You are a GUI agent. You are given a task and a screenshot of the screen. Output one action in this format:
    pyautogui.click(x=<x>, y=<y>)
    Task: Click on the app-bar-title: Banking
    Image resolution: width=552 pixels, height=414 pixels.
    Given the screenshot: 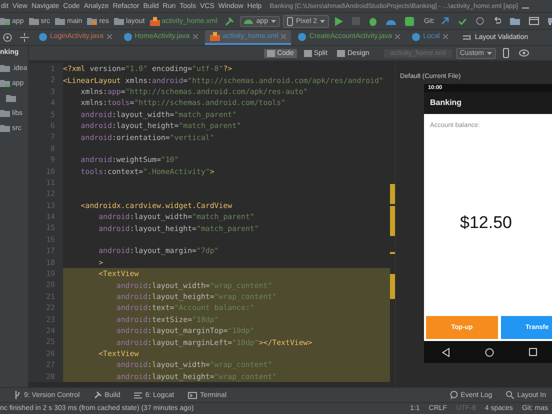 What is the action you would take?
    pyautogui.click(x=488, y=103)
    